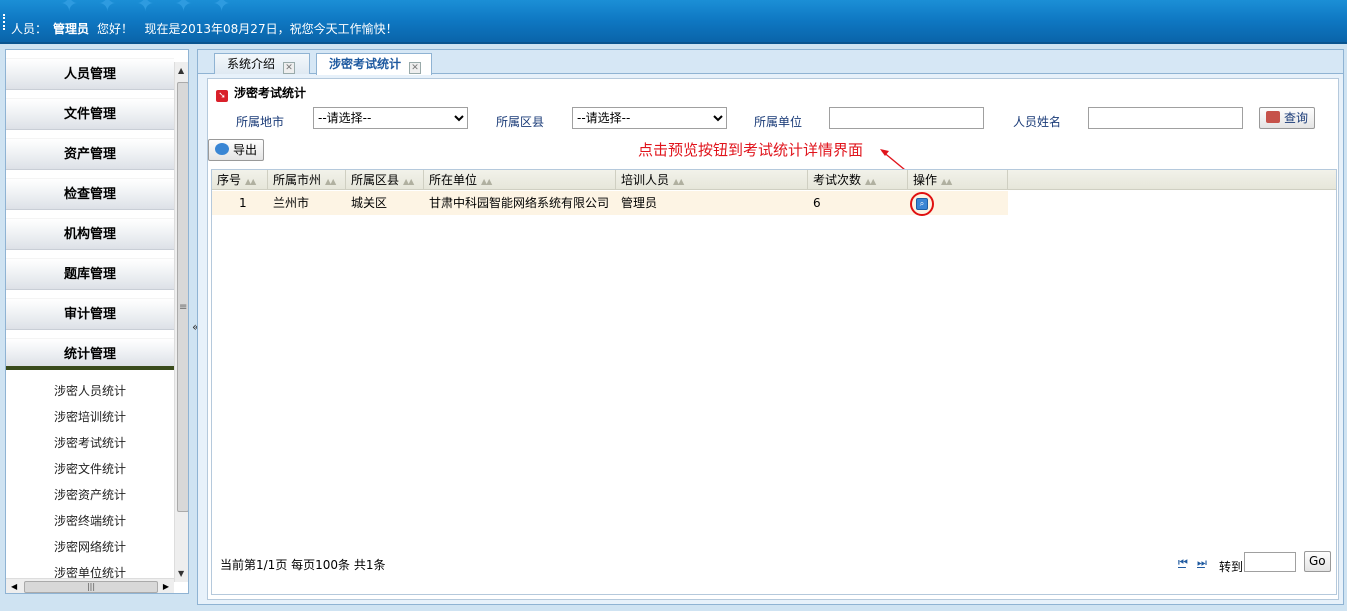 This screenshot has width=1347, height=611. What do you see at coordinates (774, 563) in the screenshot?
I see `pager: 当前第1/1页 每页100条 共1条 ⏮ ⏭ 转到 Go` at bounding box center [774, 563].